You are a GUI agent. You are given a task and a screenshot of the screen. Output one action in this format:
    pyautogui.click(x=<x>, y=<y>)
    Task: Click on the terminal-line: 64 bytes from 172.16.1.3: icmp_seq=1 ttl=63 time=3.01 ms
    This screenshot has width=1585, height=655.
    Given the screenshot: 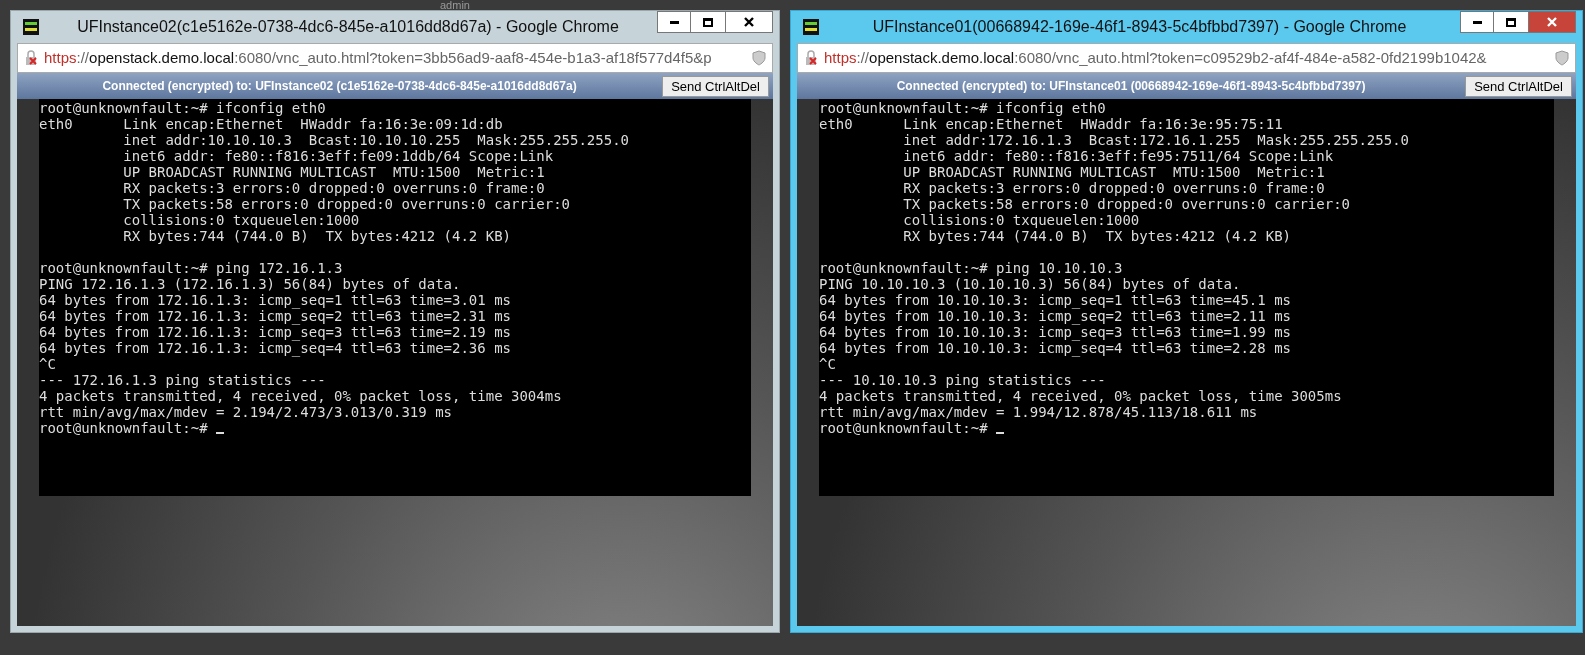 What is the action you would take?
    pyautogui.click(x=275, y=300)
    